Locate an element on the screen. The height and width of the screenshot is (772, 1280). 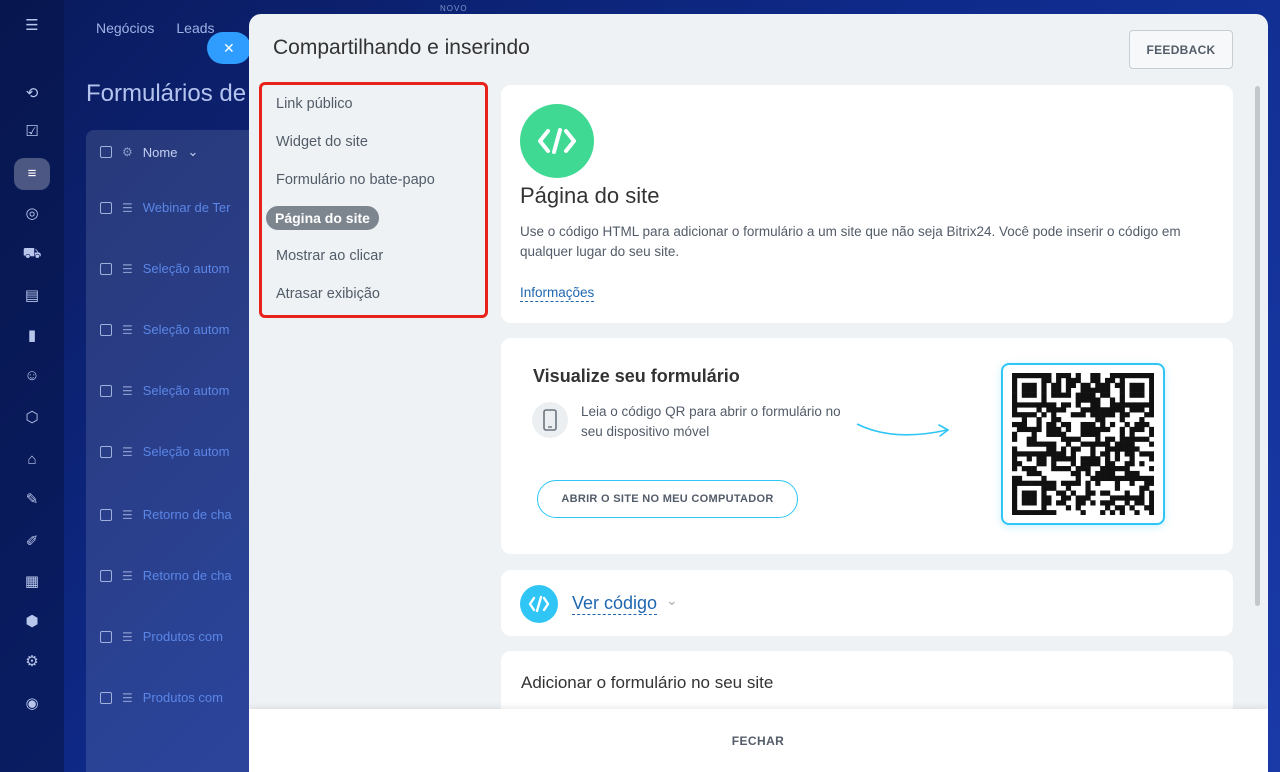
panel-title: Compartilhando e inserindo is located at coordinates (401, 47).